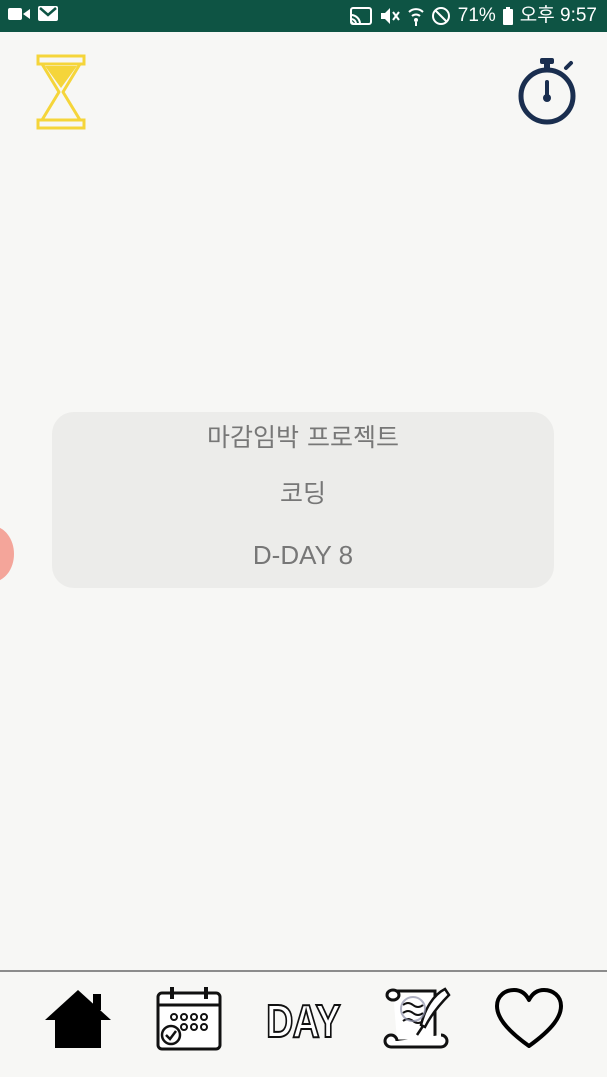 This screenshot has height=1077, width=607. I want to click on nav-diary, so click(419, 1021).